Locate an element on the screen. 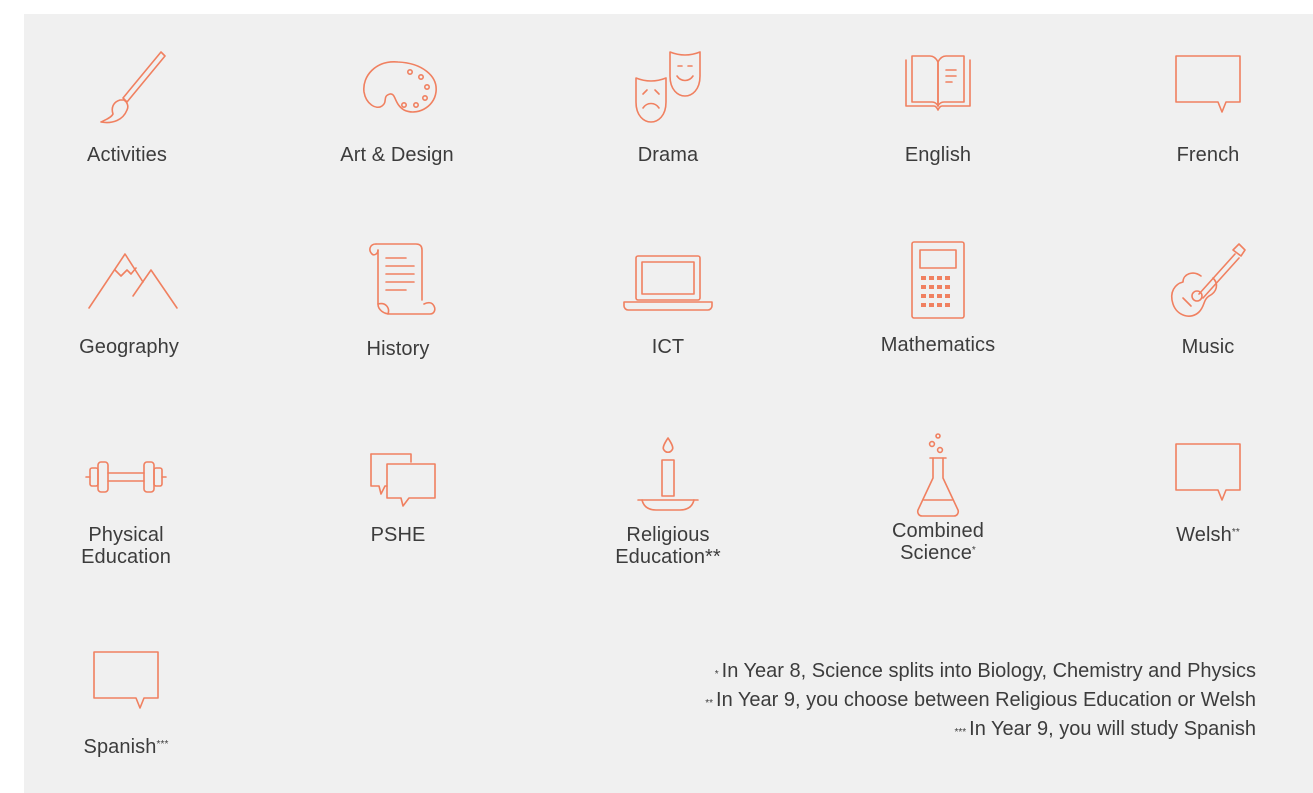 This screenshot has height=793, width=1313. subject-tile-english: English is located at coordinates (938, 107).